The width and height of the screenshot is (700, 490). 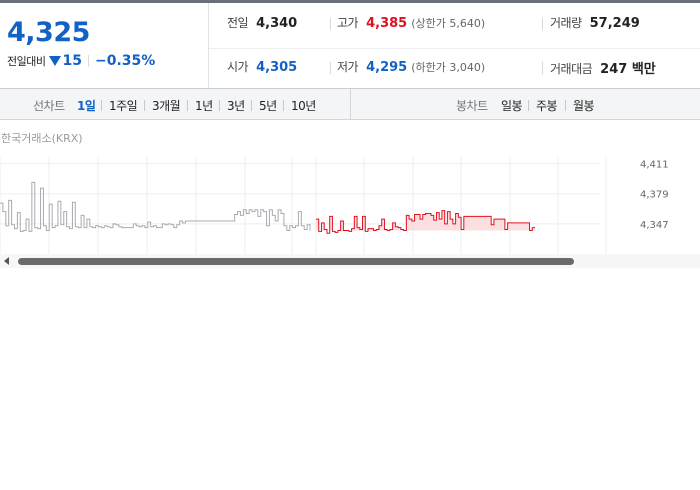 I want to click on stat-amount: 거래대금 247 백만, so click(x=603, y=67).